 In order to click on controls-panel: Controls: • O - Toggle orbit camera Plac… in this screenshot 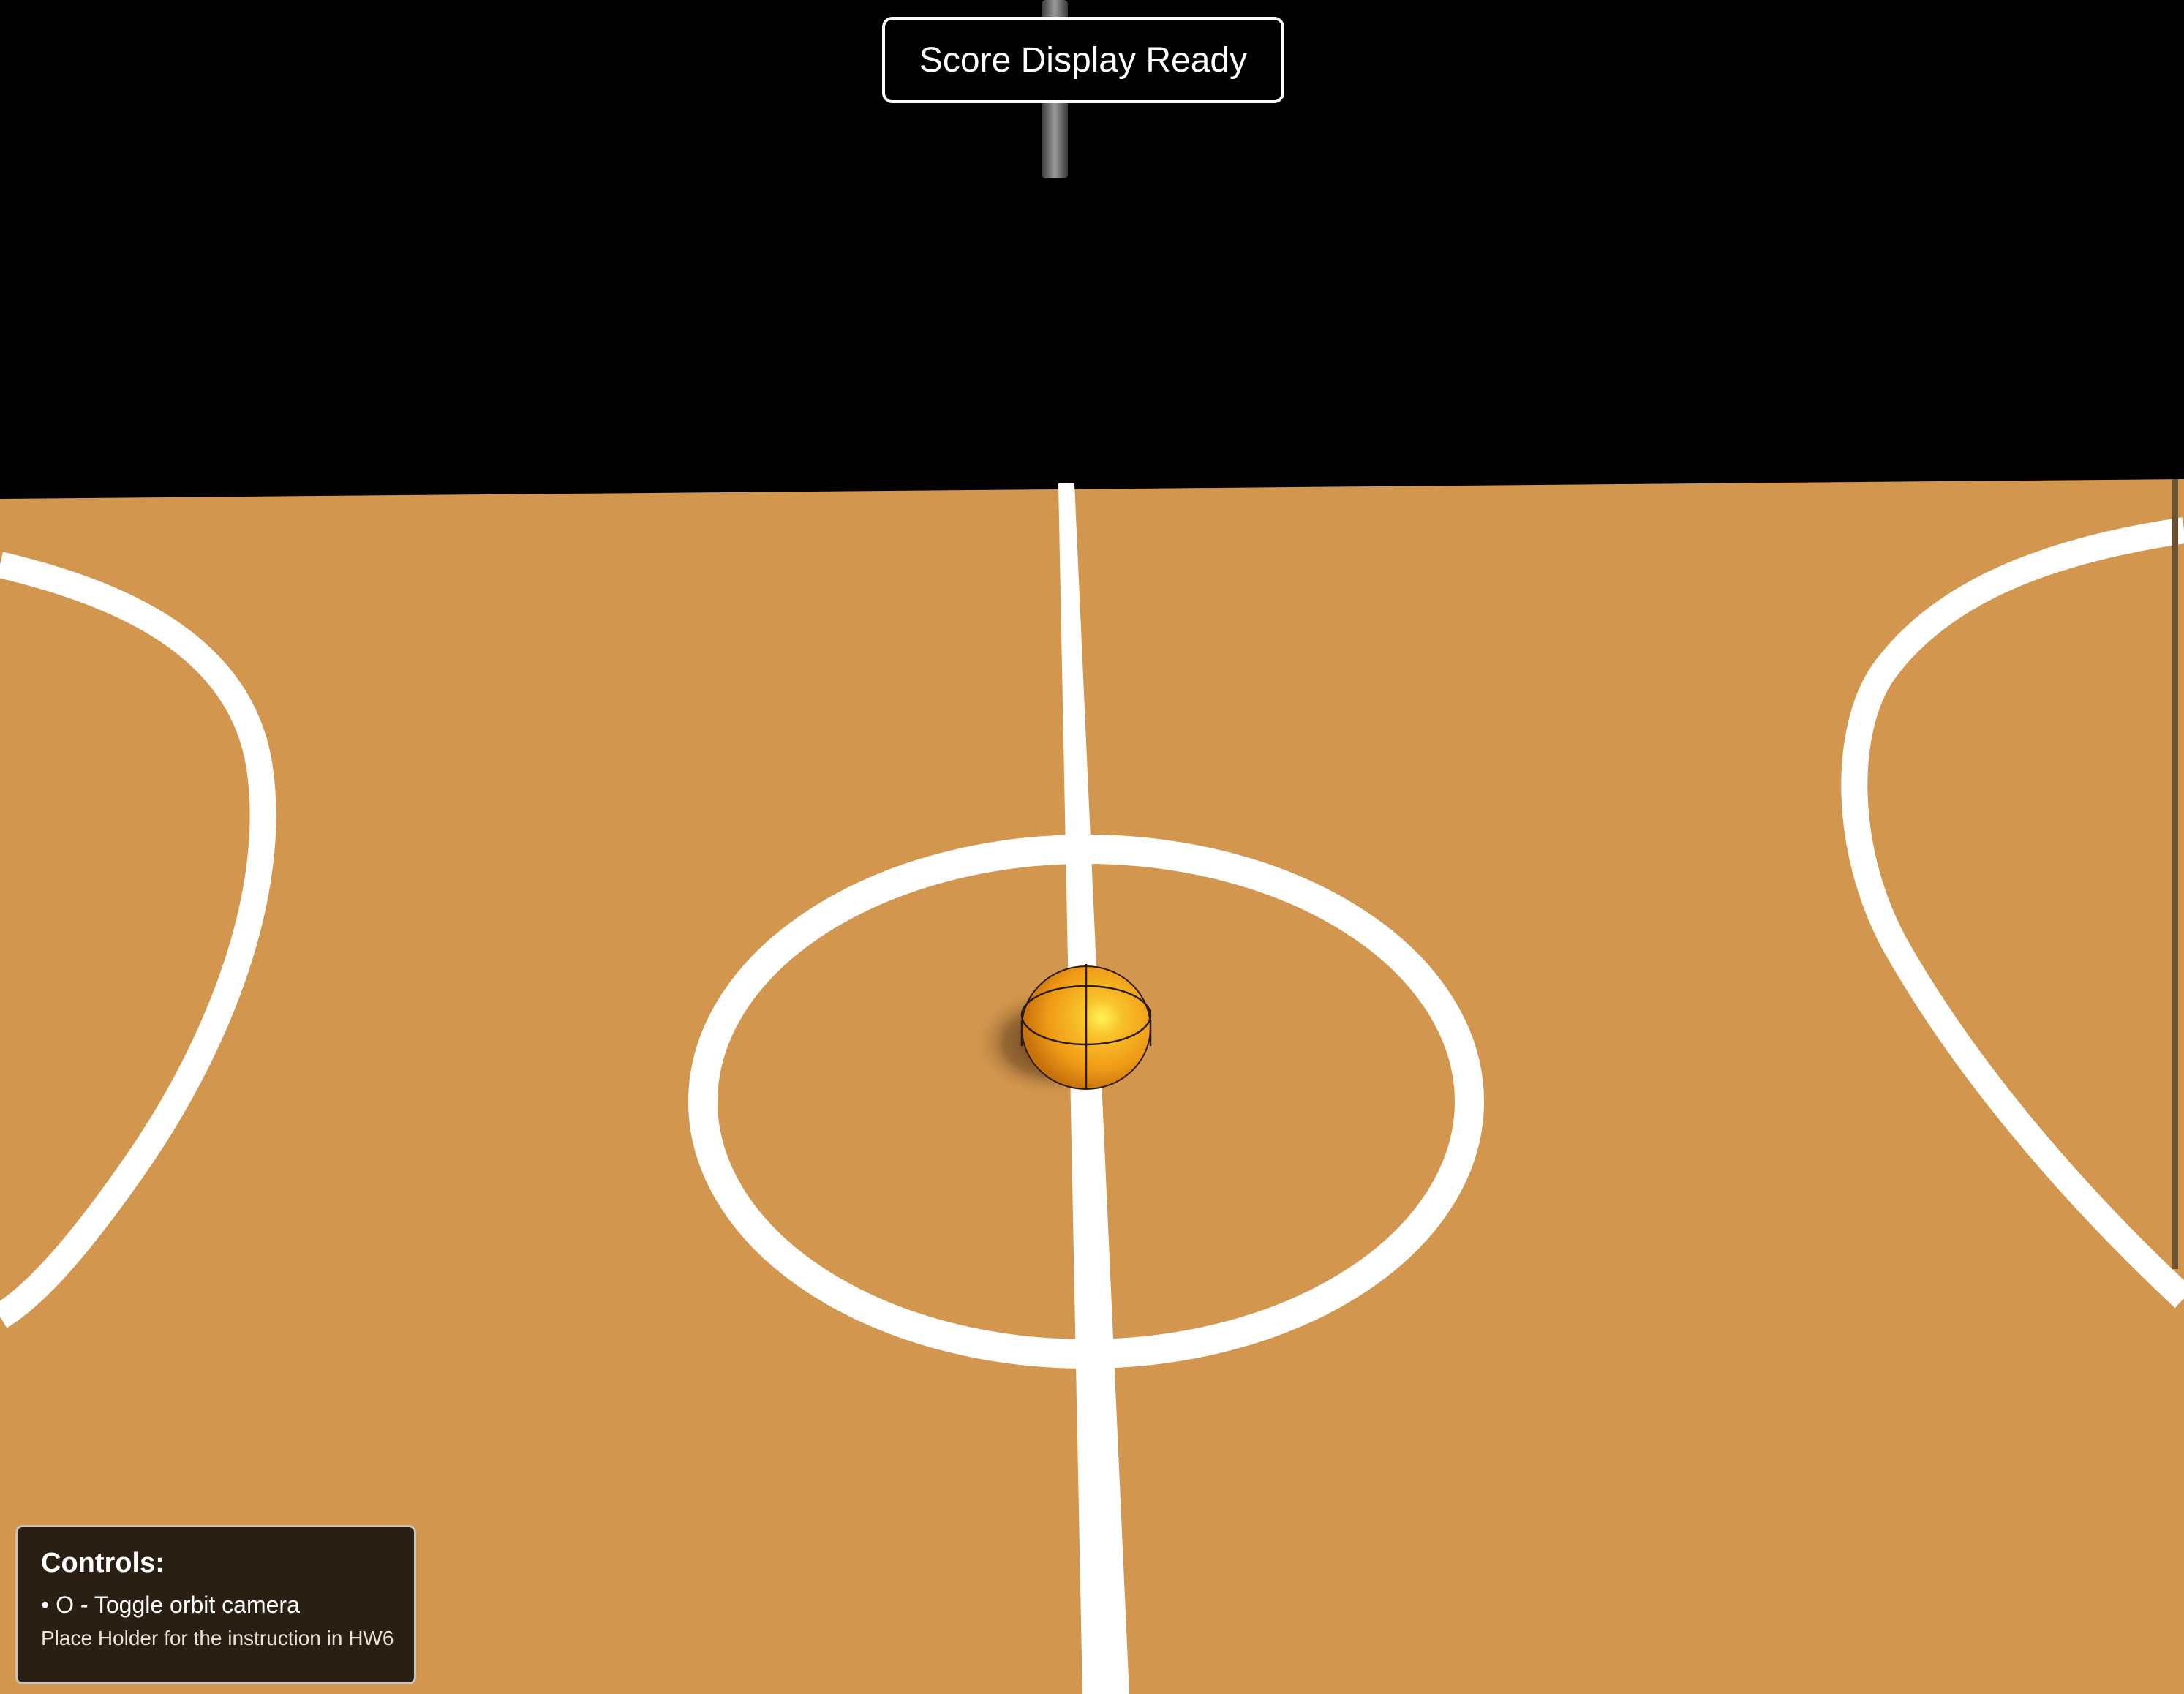, I will do `click(216, 1604)`.